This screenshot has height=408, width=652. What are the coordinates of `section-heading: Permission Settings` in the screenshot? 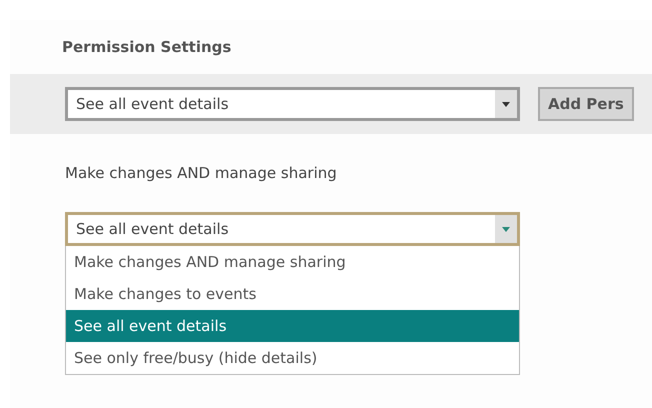 It's located at (146, 47).